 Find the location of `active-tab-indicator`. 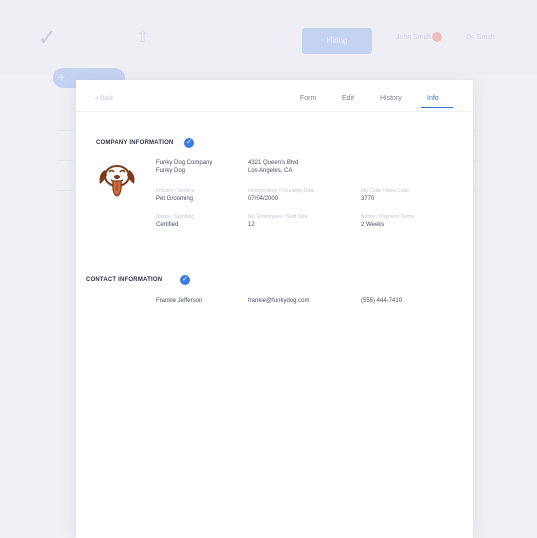

active-tab-indicator is located at coordinates (437, 107).